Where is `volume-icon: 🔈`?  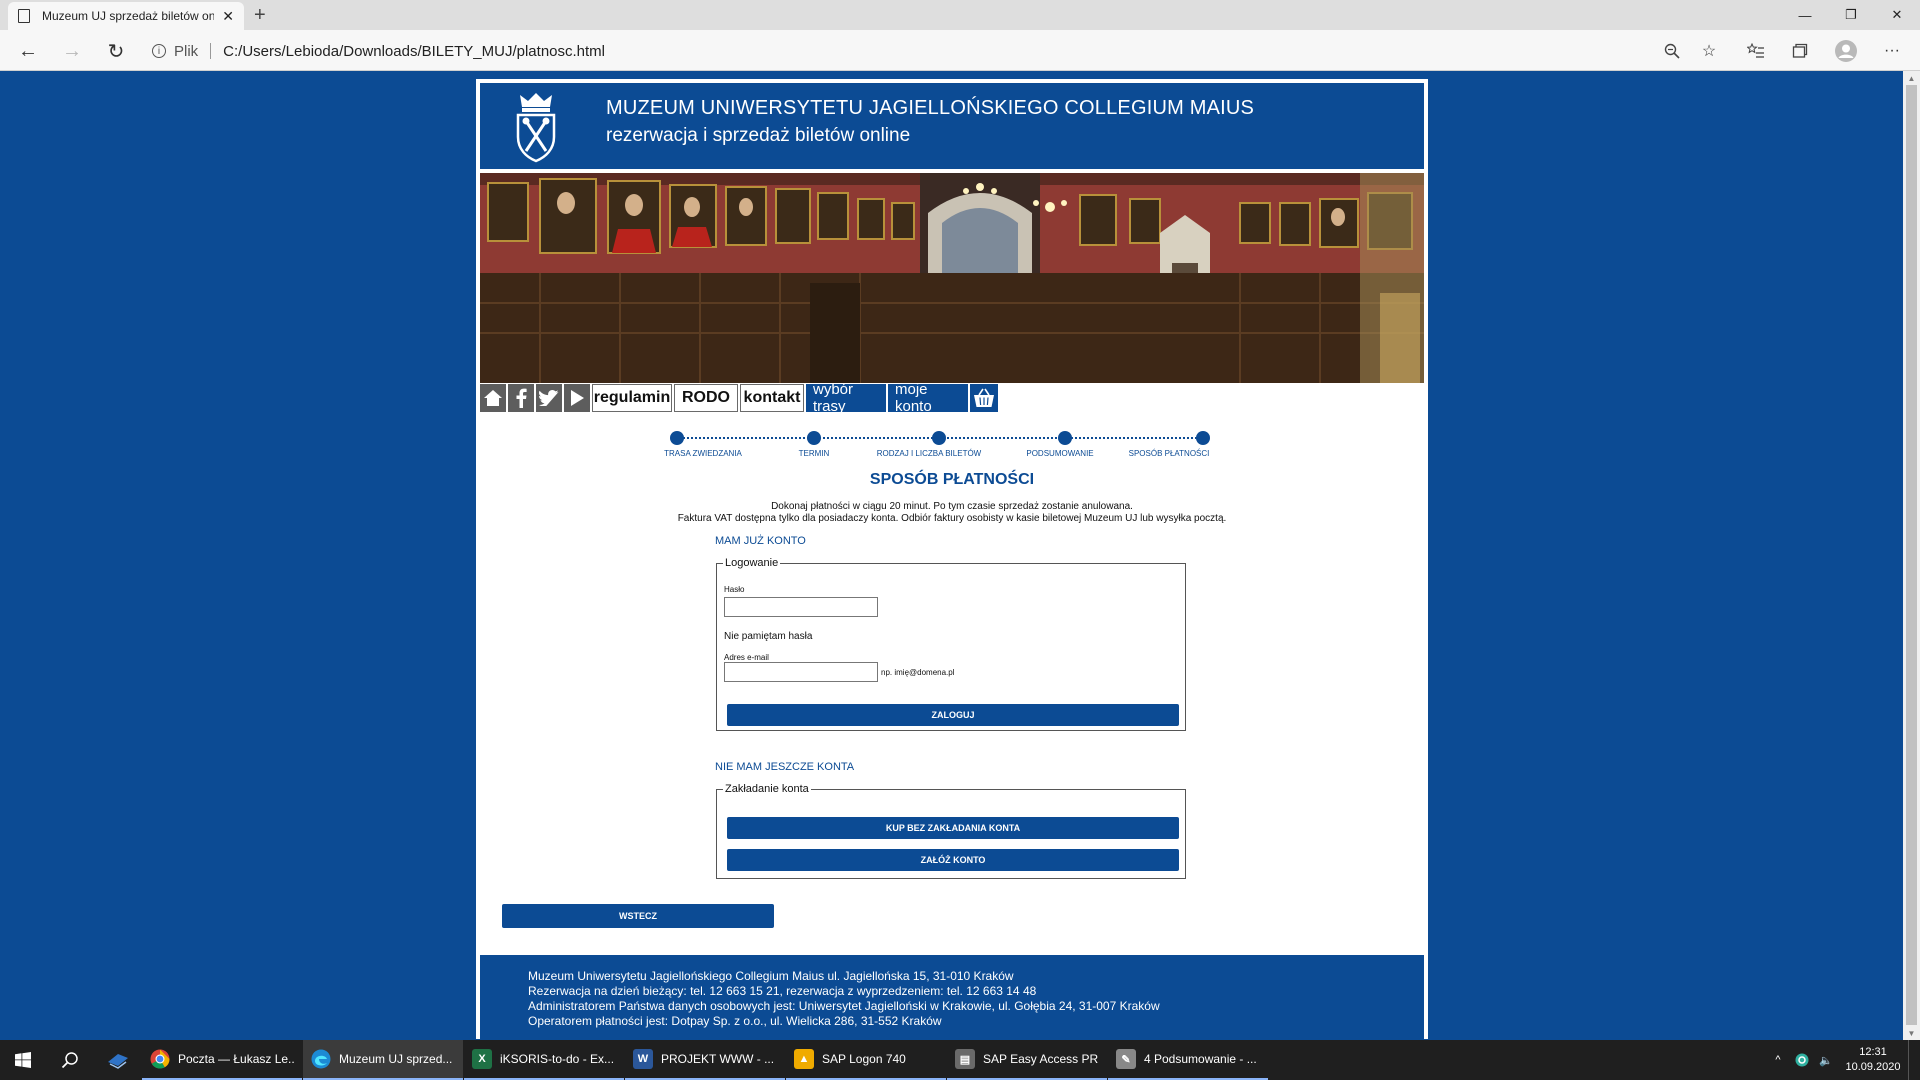 volume-icon: 🔈 is located at coordinates (1826, 1060).